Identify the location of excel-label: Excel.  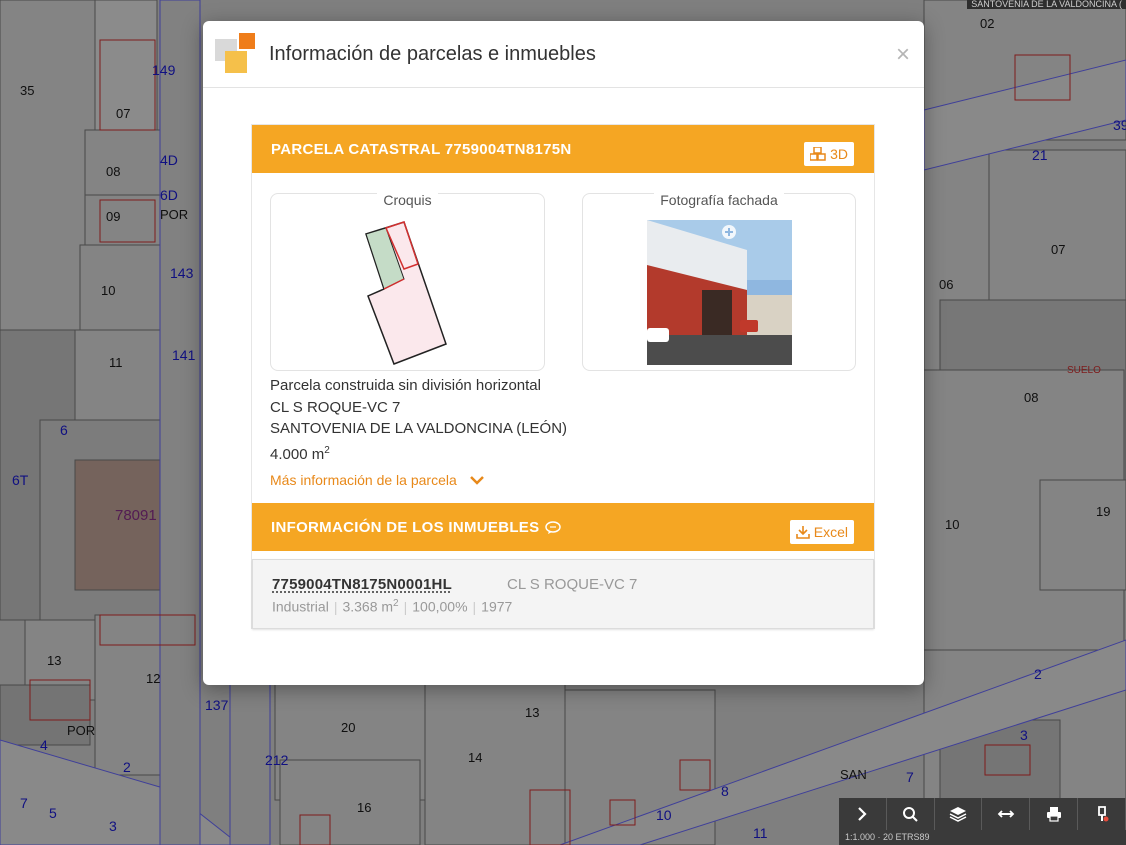
(830, 532).